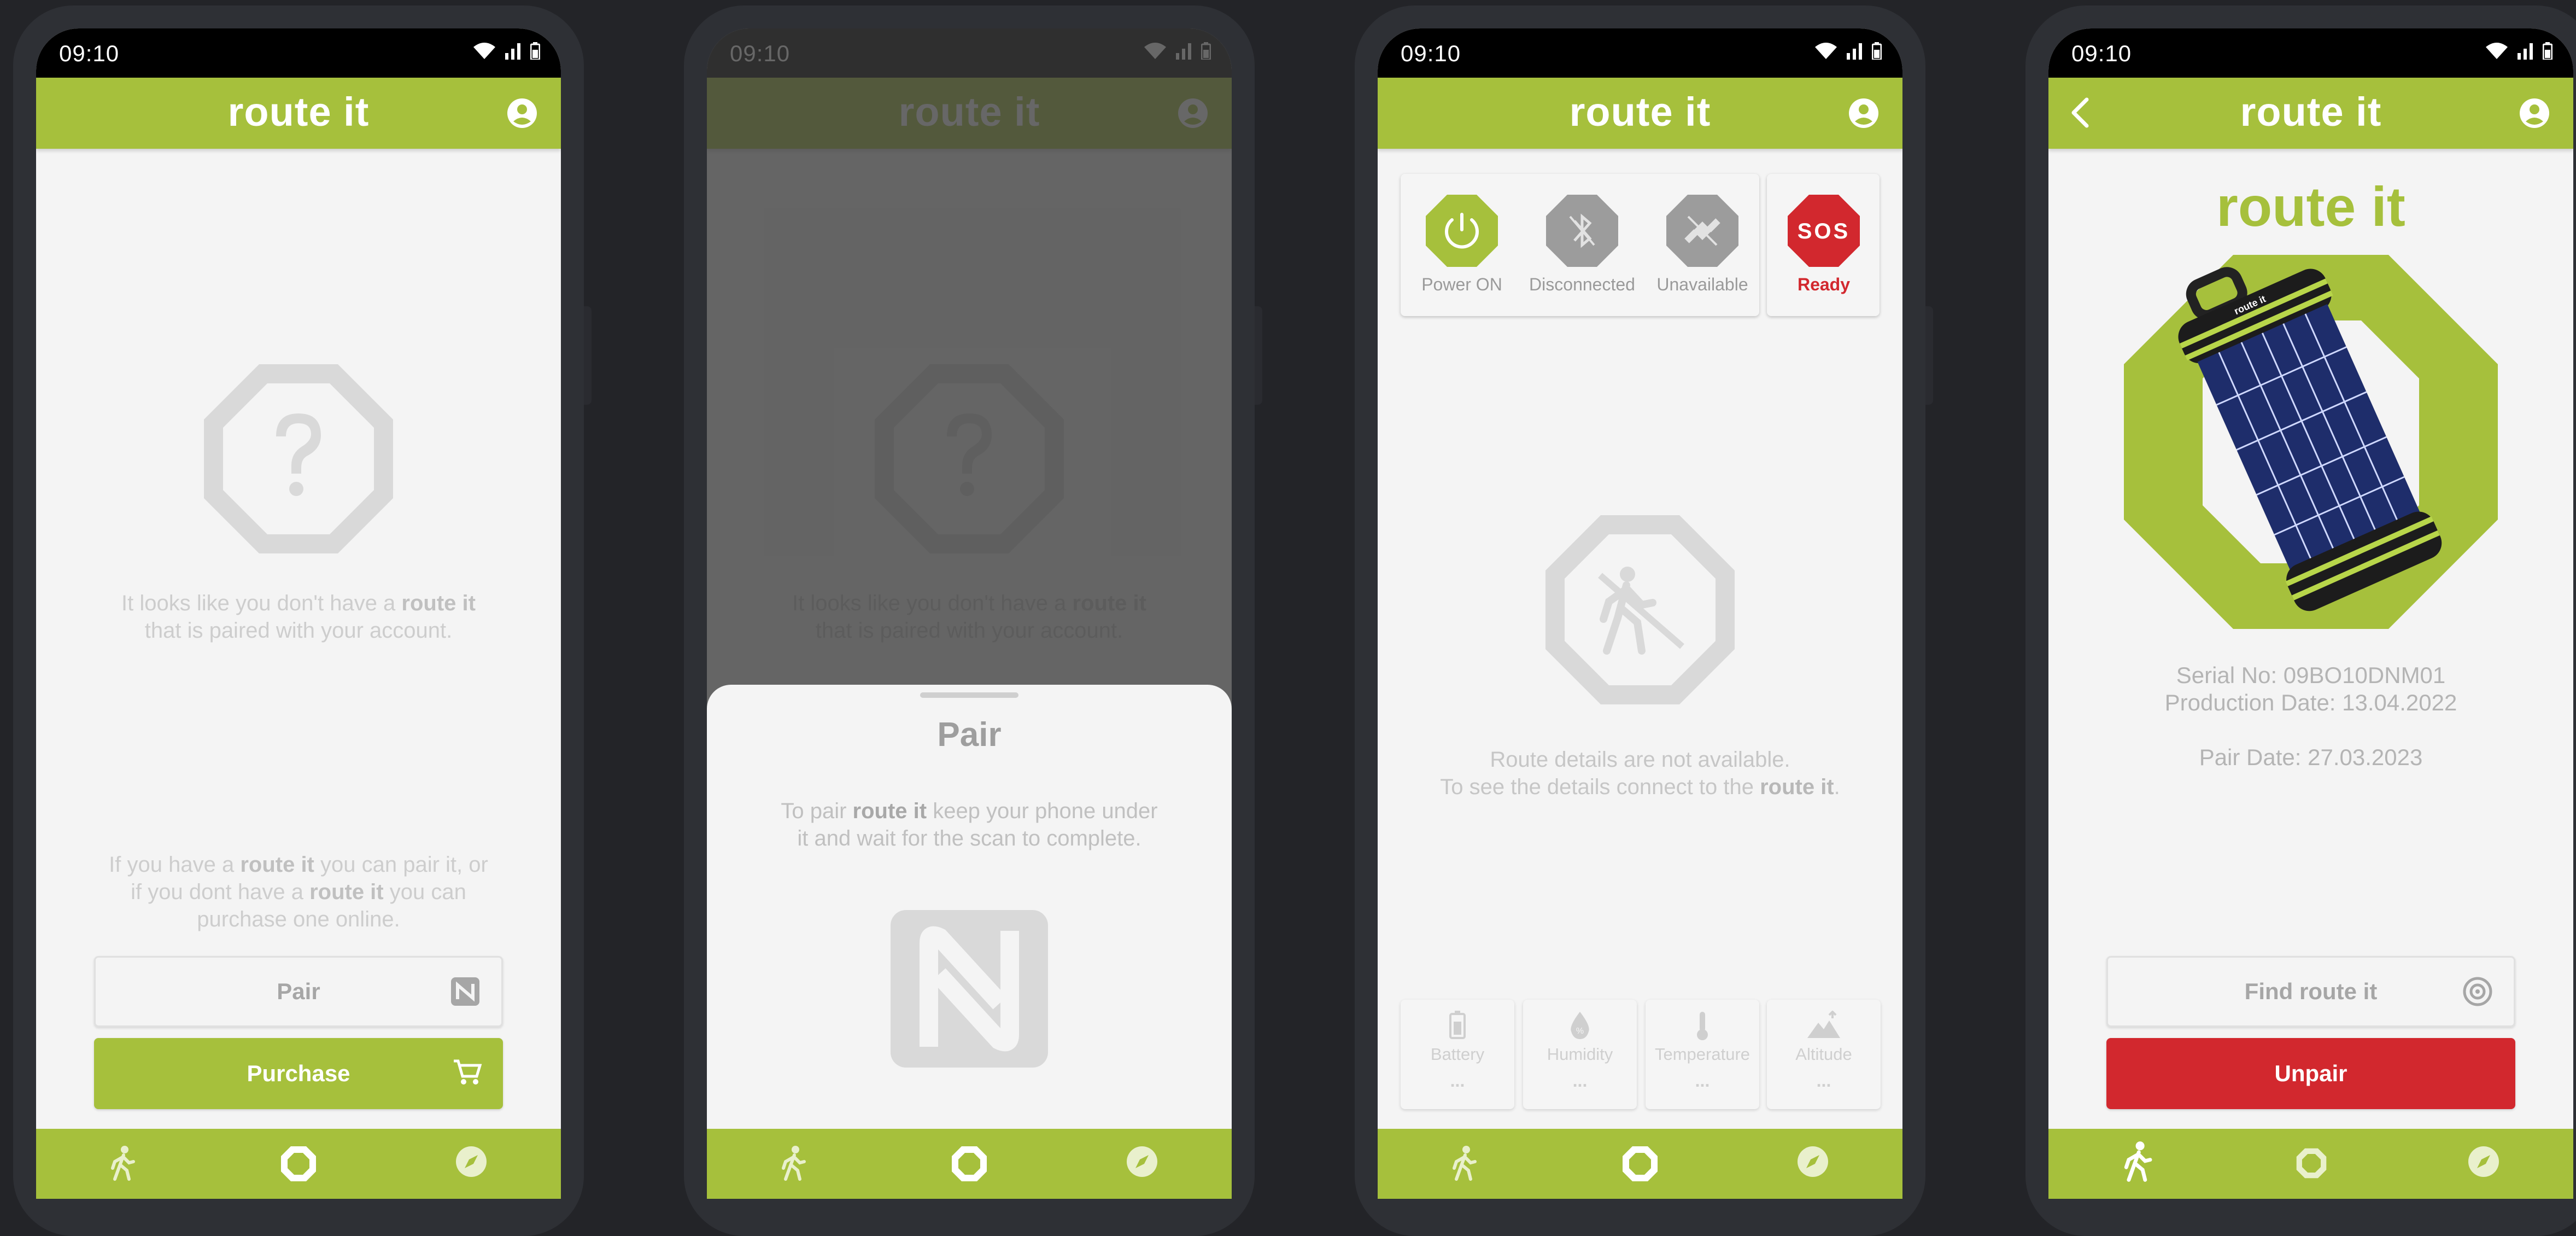 This screenshot has width=2576, height=1236. What do you see at coordinates (425, 892) in the screenshot?
I see `hint-text-4: you can` at bounding box center [425, 892].